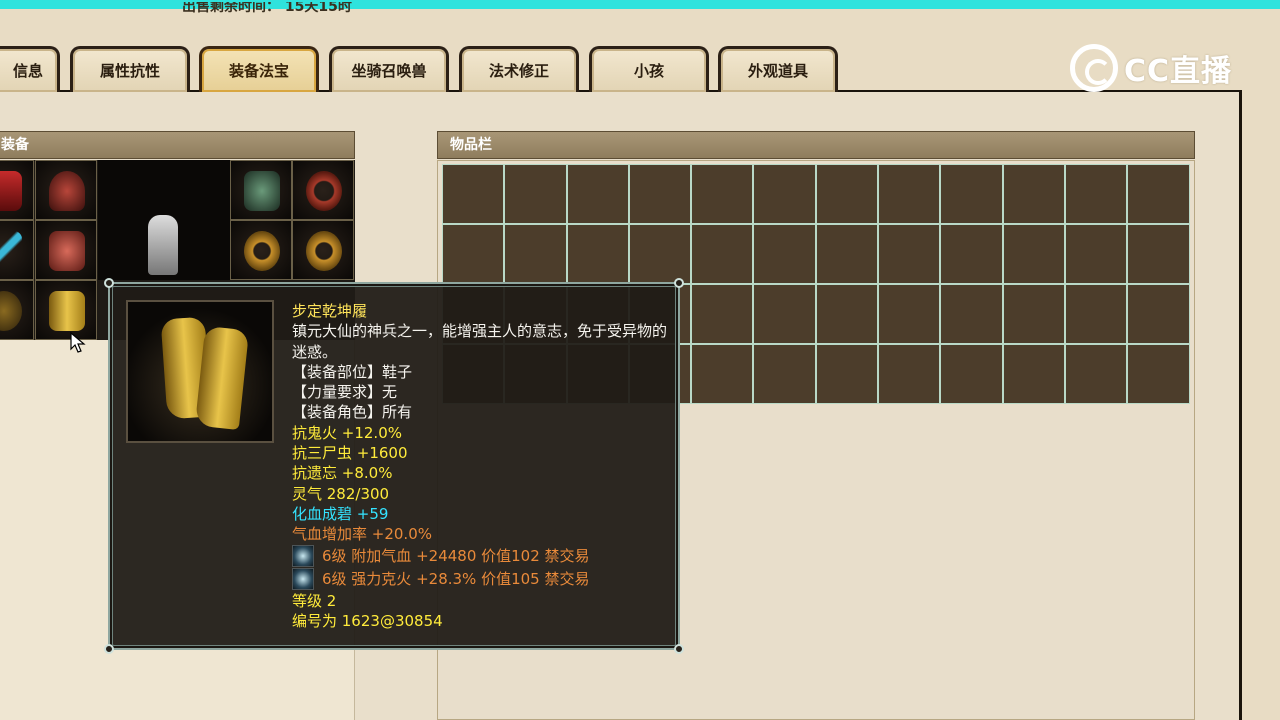  I want to click on equip-slot-necklace, so click(323, 190).